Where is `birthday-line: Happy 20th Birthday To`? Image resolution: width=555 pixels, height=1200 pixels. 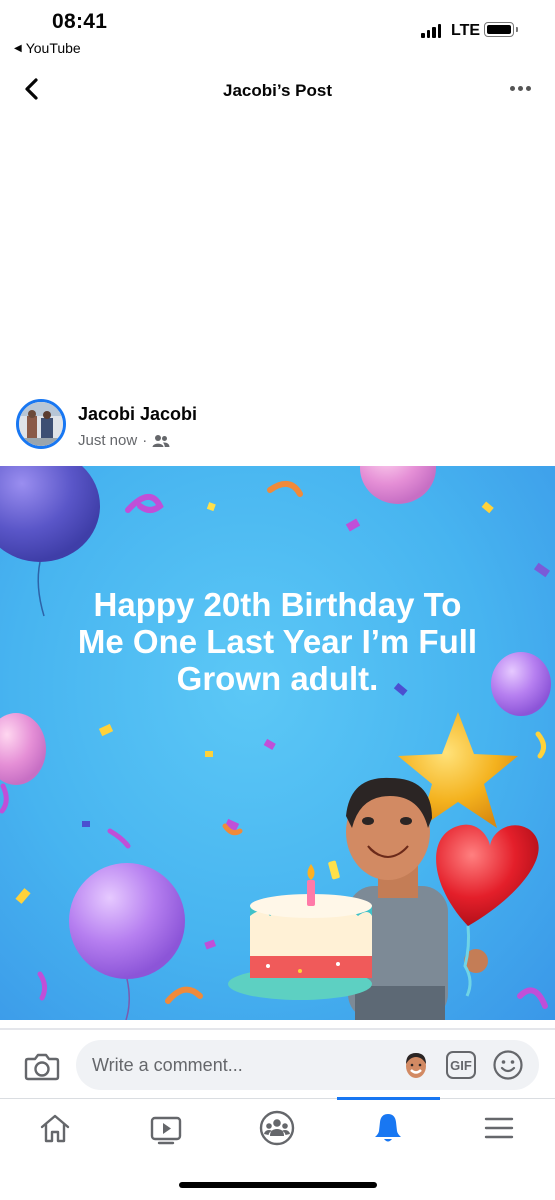
birthday-line: Happy 20th Birthday To is located at coordinates (277, 604).